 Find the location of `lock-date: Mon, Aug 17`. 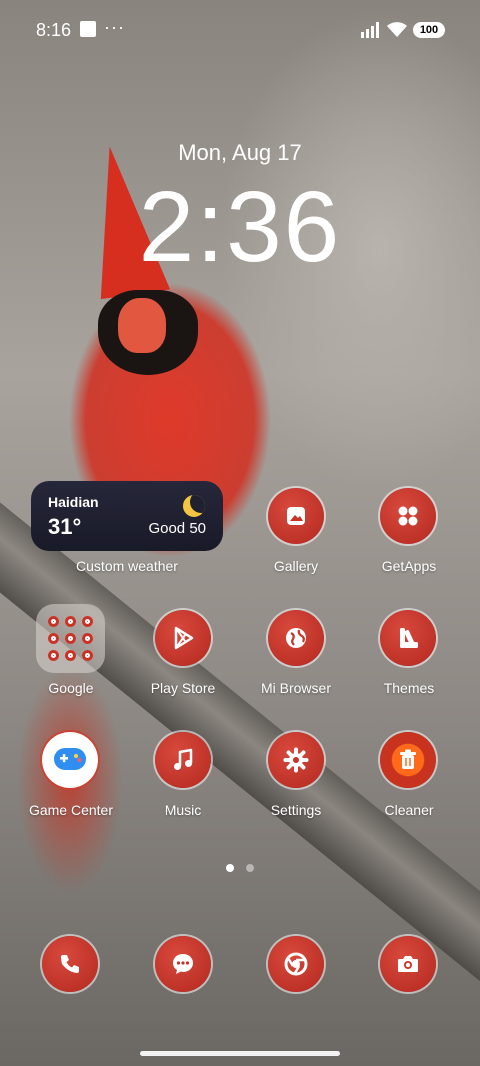

lock-date: Mon, Aug 17 is located at coordinates (240, 152).